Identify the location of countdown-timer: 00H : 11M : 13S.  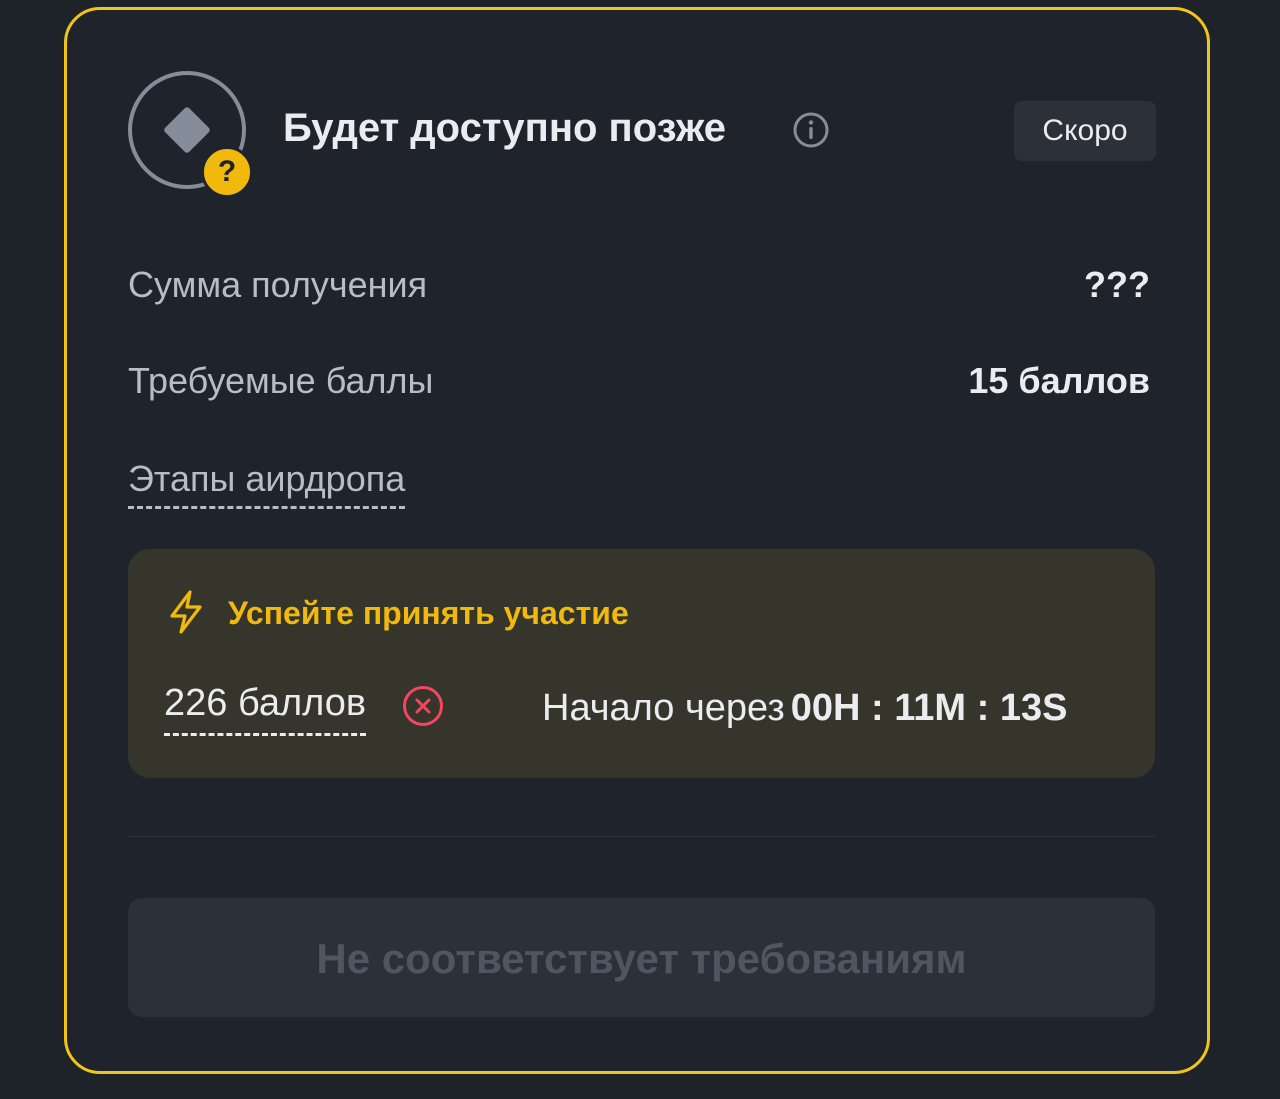
(929, 708).